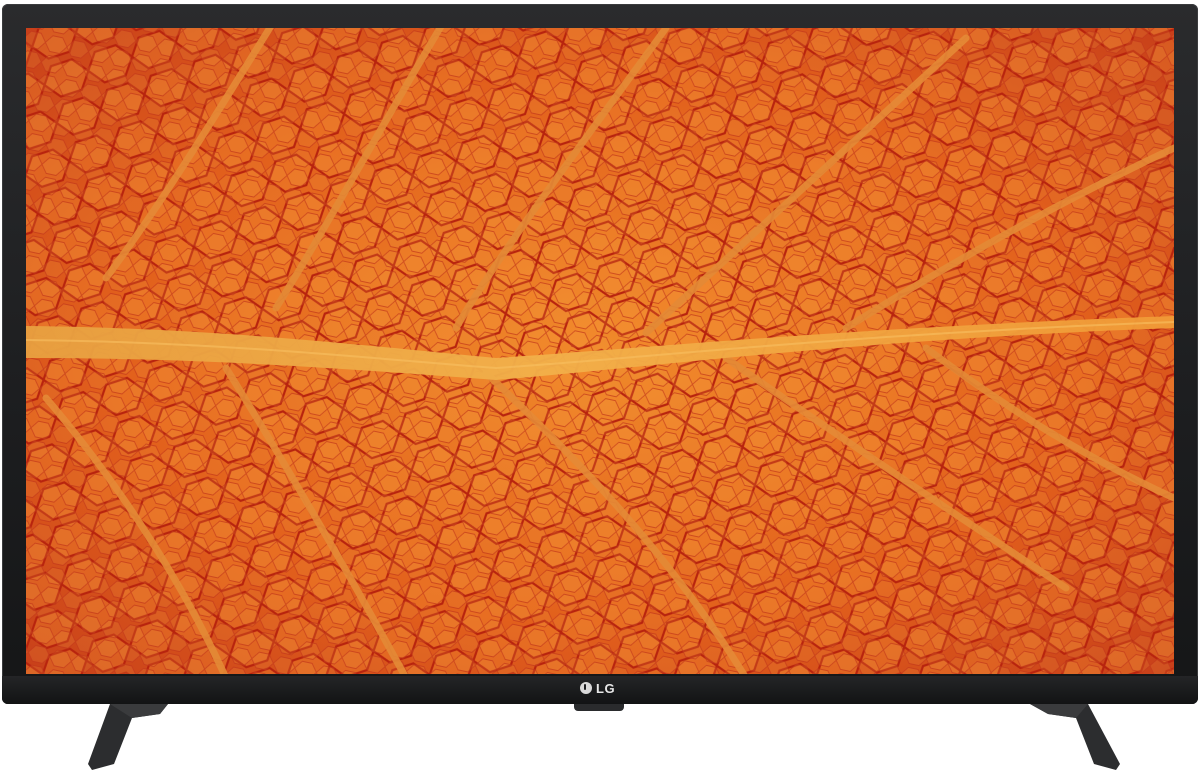 The height and width of the screenshot is (773, 1200). I want to click on lg-logo: LG, so click(597, 688).